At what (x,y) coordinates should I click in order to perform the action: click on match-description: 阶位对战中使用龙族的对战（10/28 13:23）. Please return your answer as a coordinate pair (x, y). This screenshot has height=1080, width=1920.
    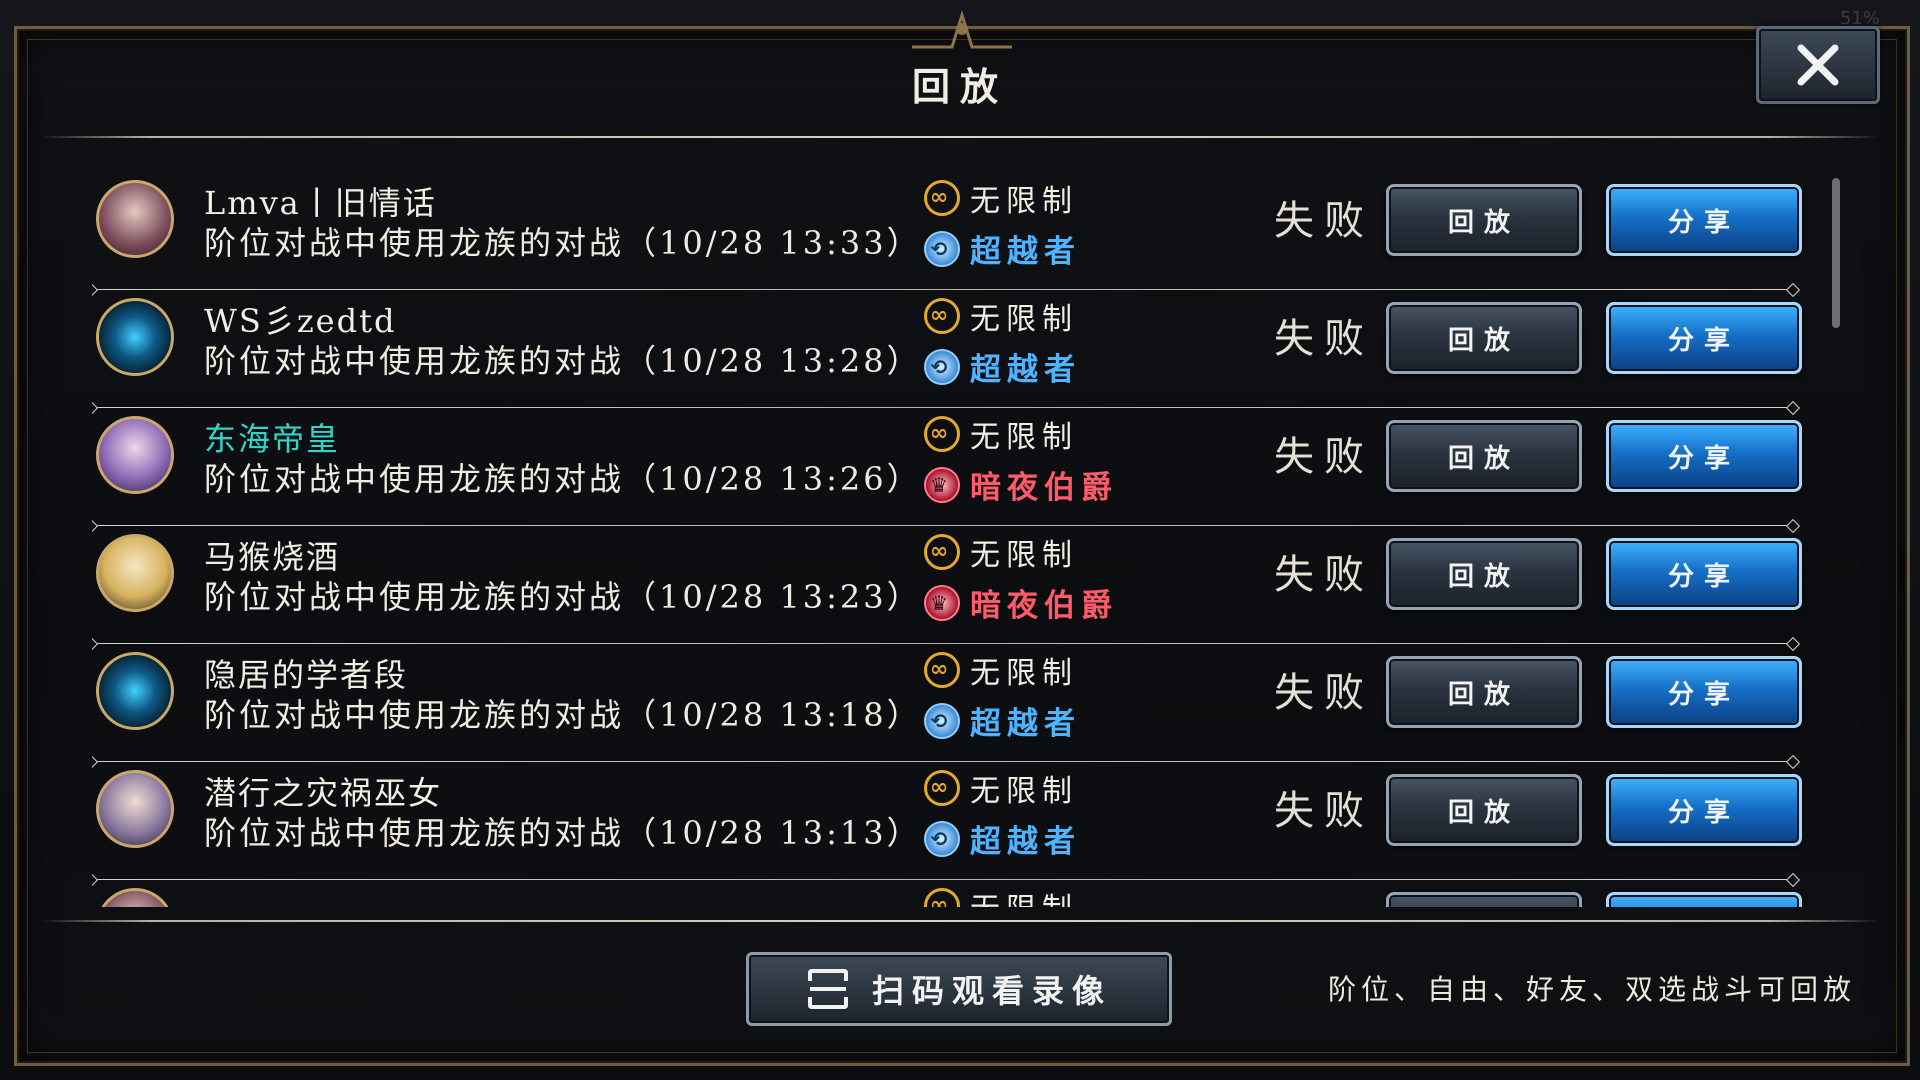
    Looking at the image, I should click on (563, 597).